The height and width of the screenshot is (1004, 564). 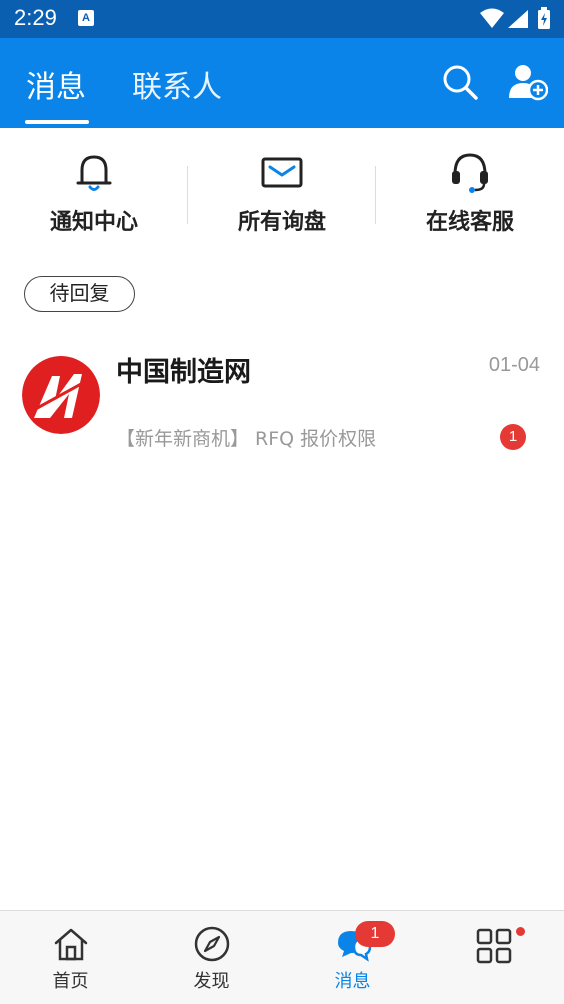 What do you see at coordinates (544, 18) in the screenshot?
I see `battery-icon` at bounding box center [544, 18].